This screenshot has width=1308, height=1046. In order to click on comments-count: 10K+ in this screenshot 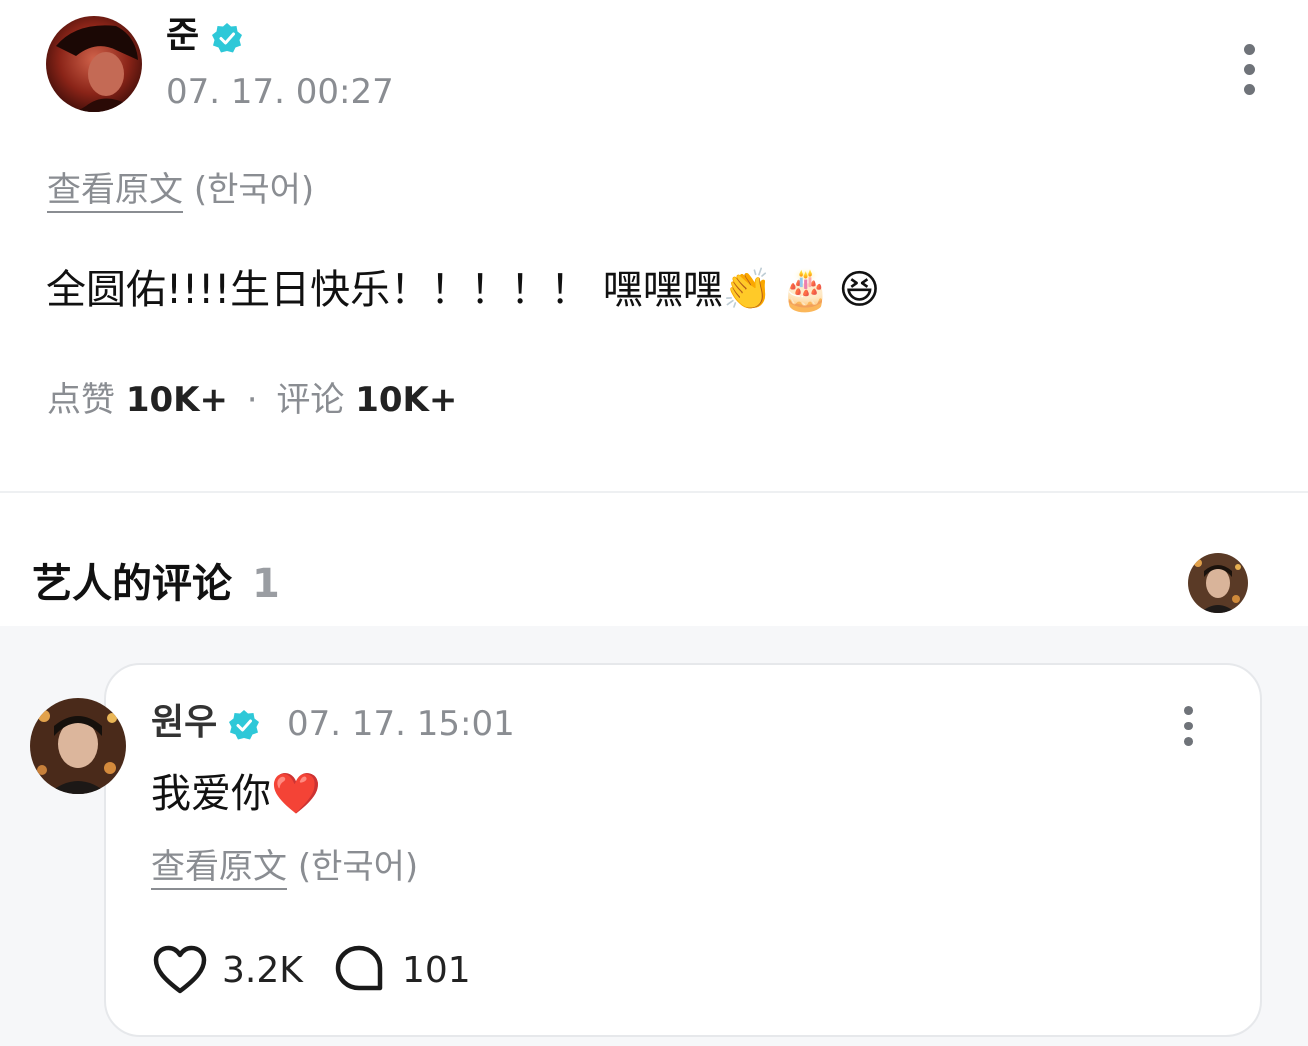, I will do `click(406, 400)`.